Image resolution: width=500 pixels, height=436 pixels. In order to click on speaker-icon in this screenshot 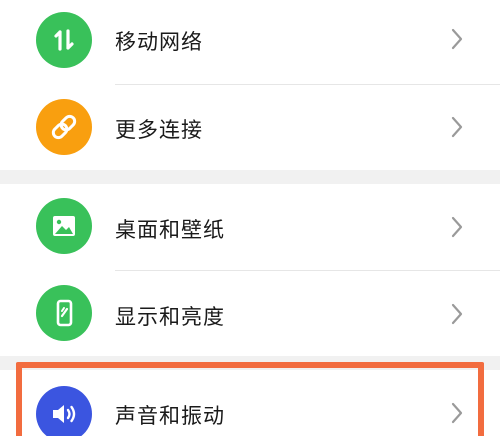, I will do `click(64, 411)`.